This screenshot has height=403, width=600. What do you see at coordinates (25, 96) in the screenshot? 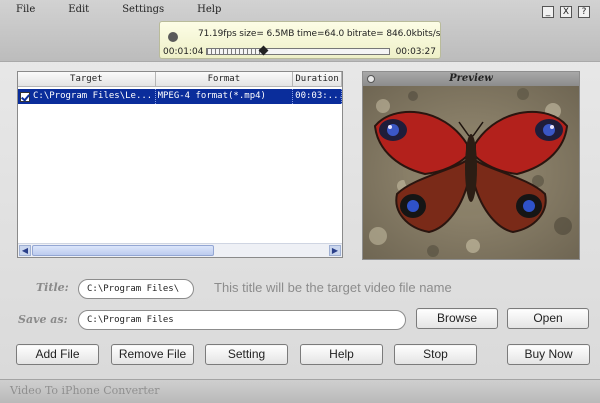
I see `row-checkbox` at bounding box center [25, 96].